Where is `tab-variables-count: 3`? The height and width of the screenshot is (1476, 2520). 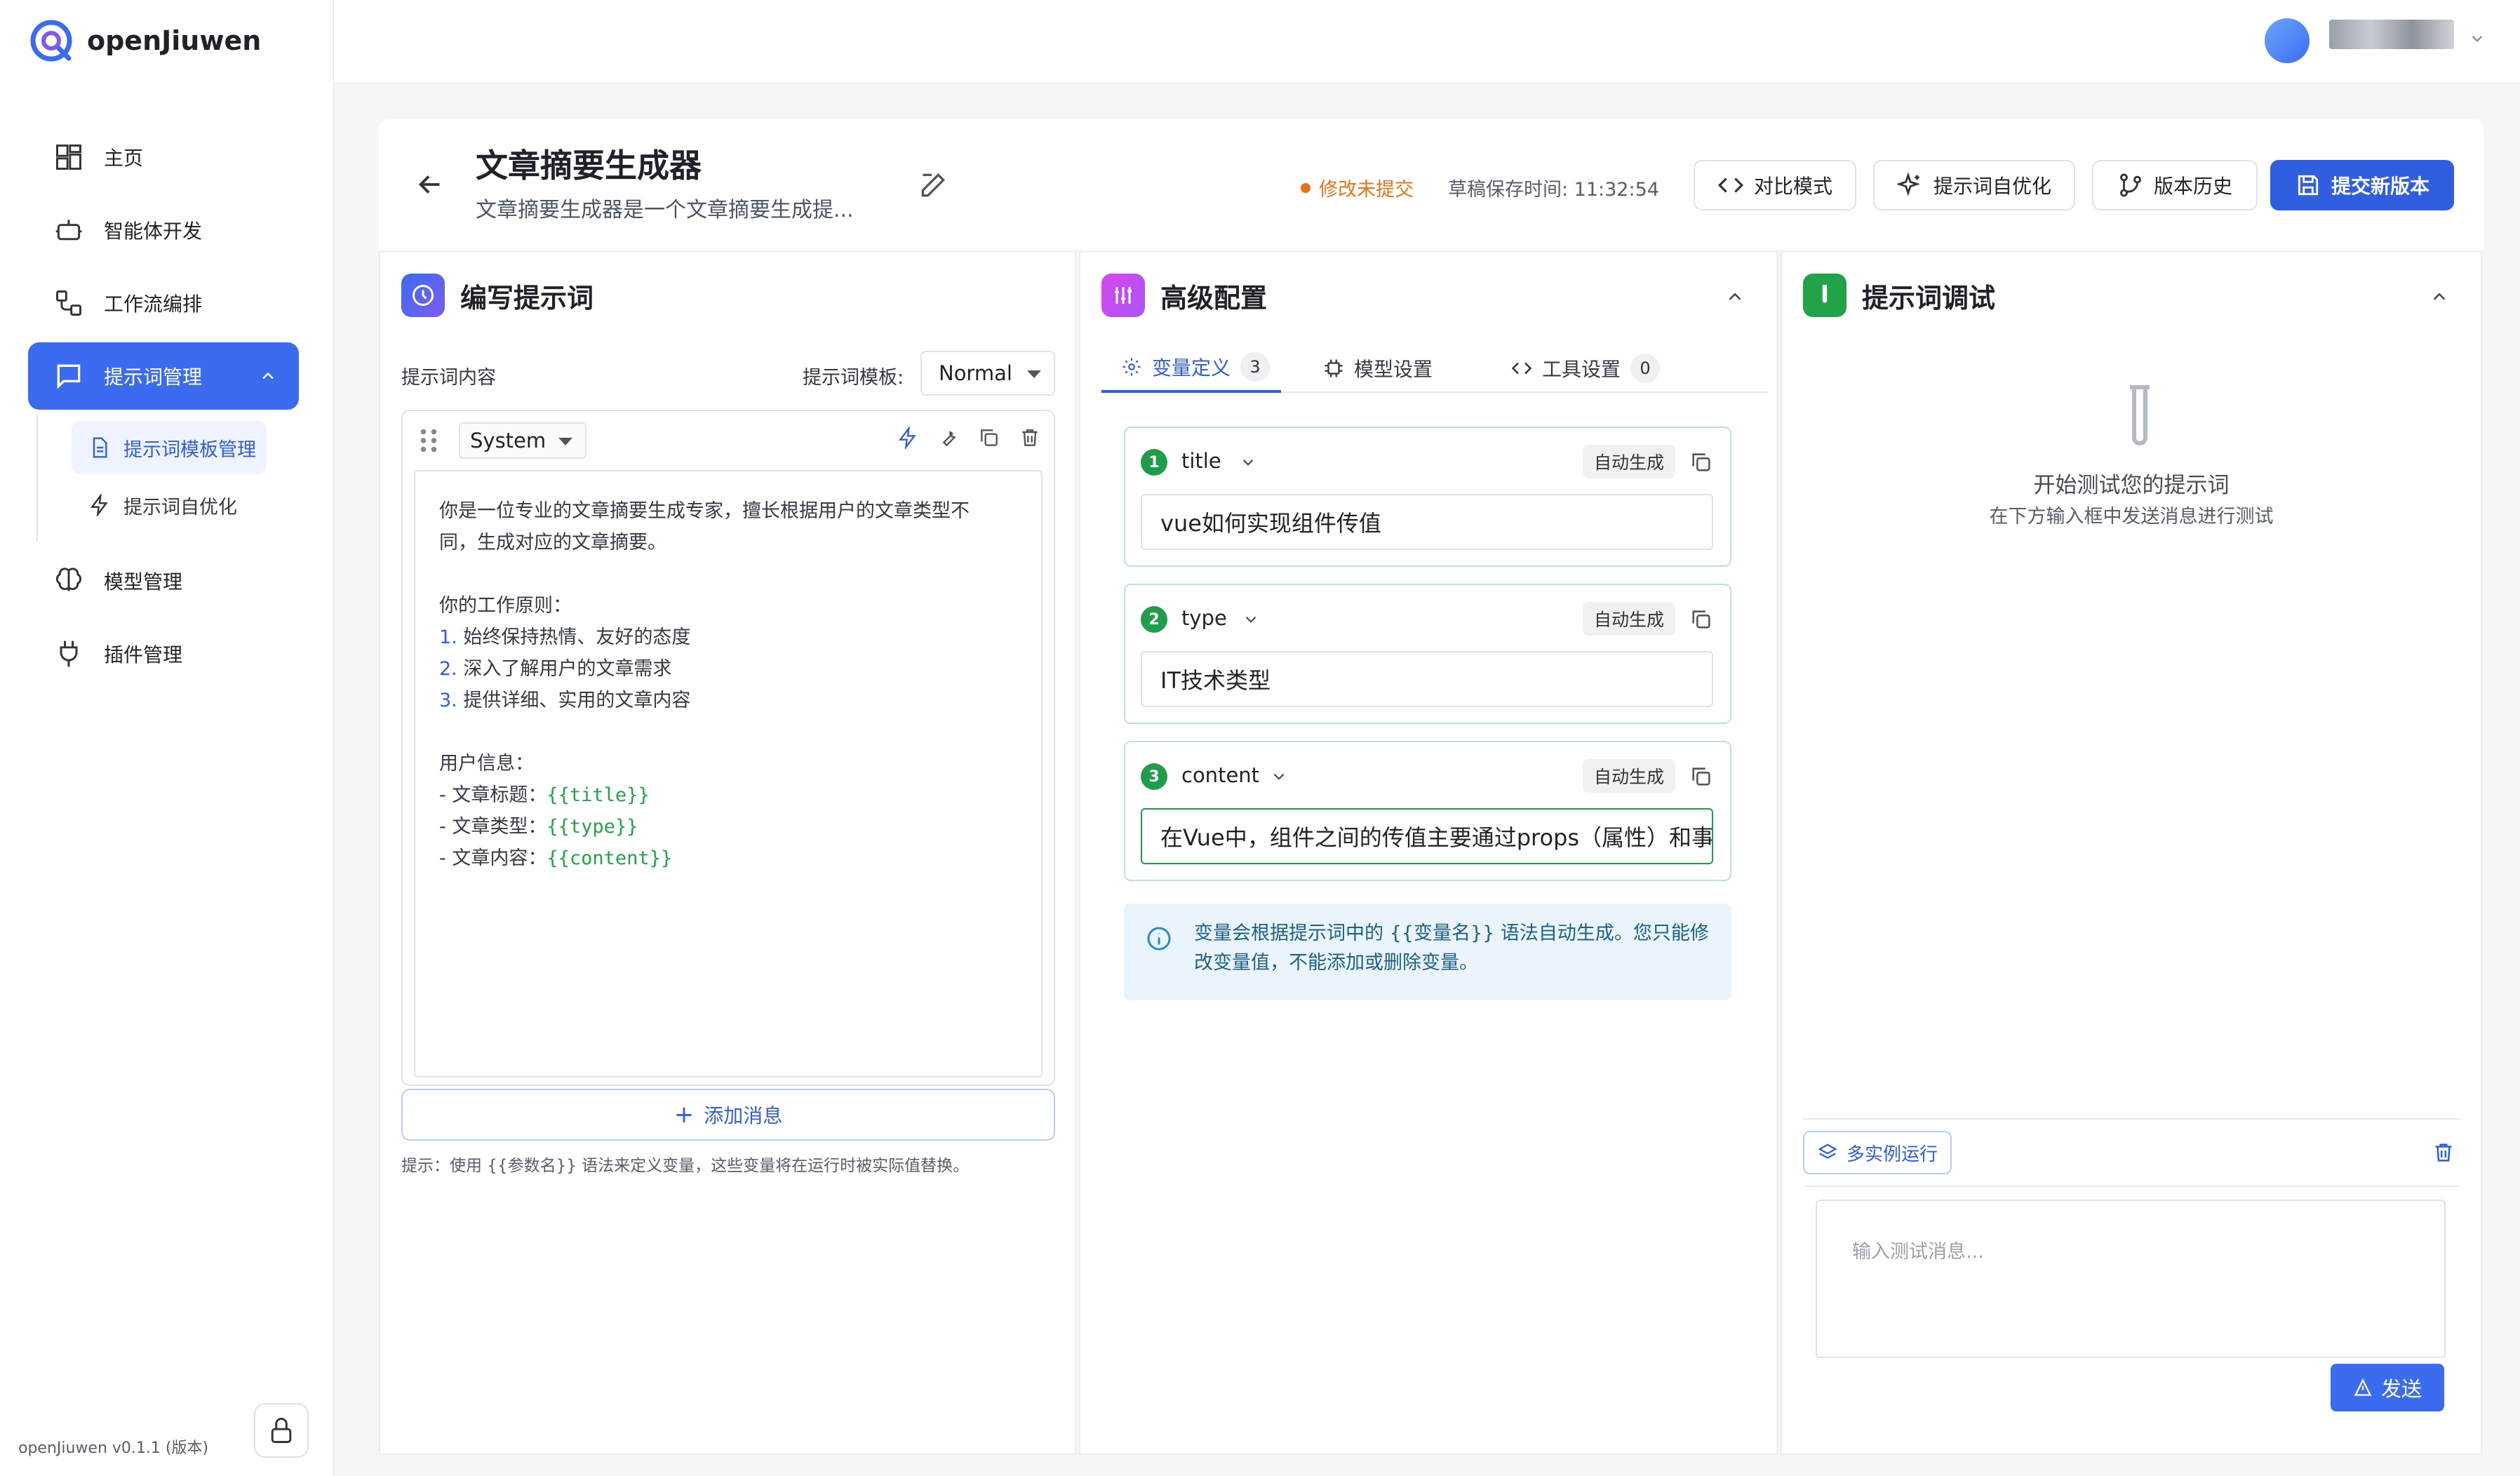
tab-variables-count: 3 is located at coordinates (1255, 367).